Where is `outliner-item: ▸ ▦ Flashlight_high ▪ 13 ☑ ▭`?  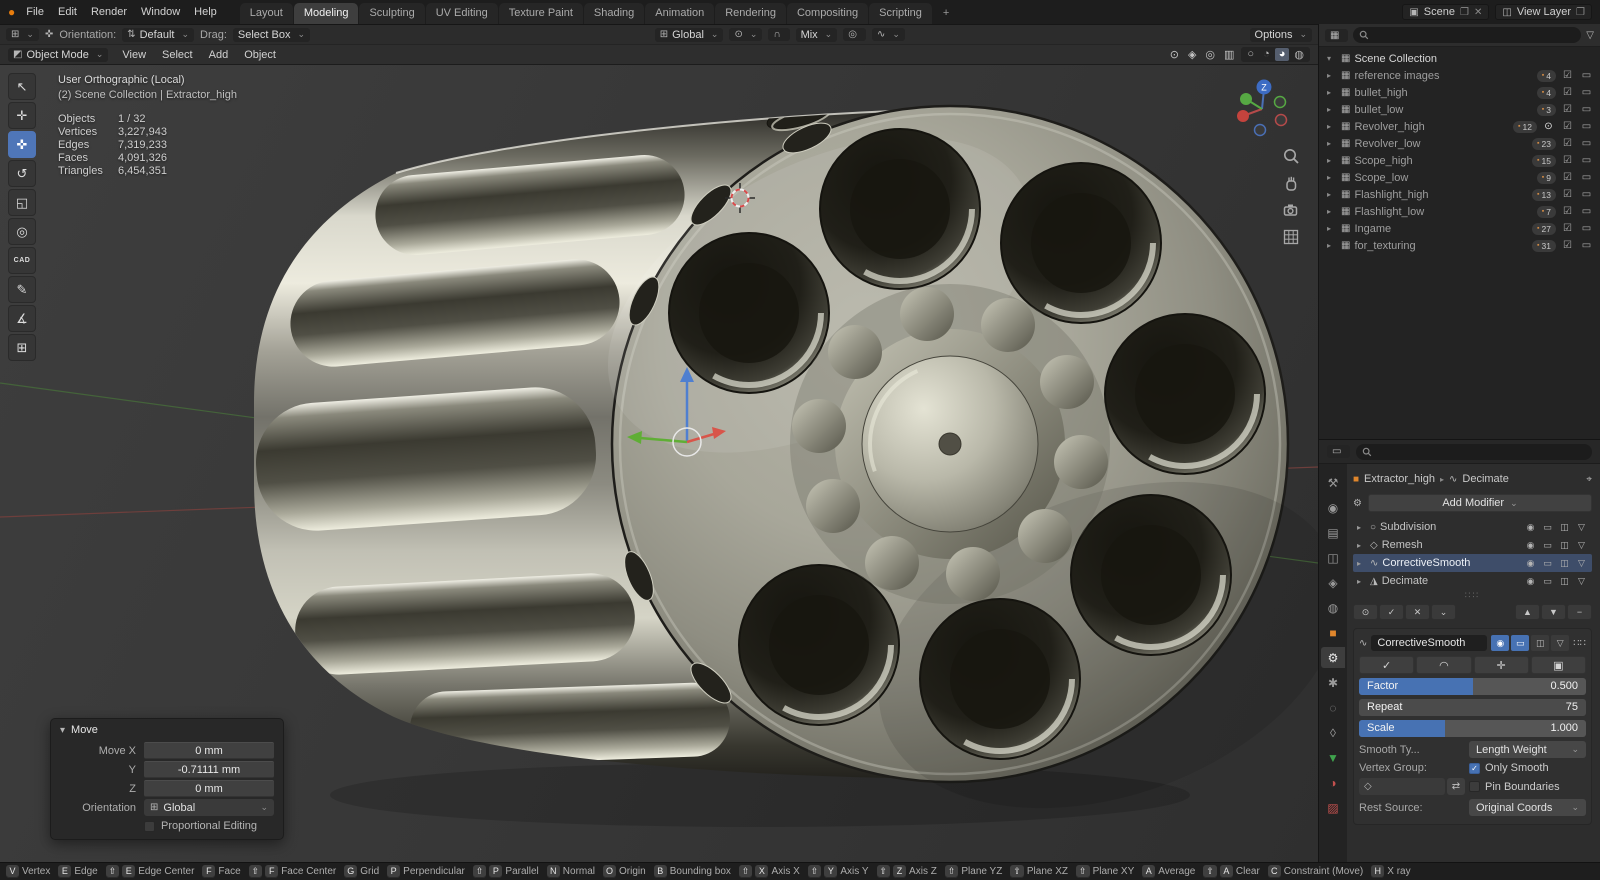 outliner-item: ▸ ▦ Flashlight_high ▪ 13 ☑ ▭ is located at coordinates (1459, 194).